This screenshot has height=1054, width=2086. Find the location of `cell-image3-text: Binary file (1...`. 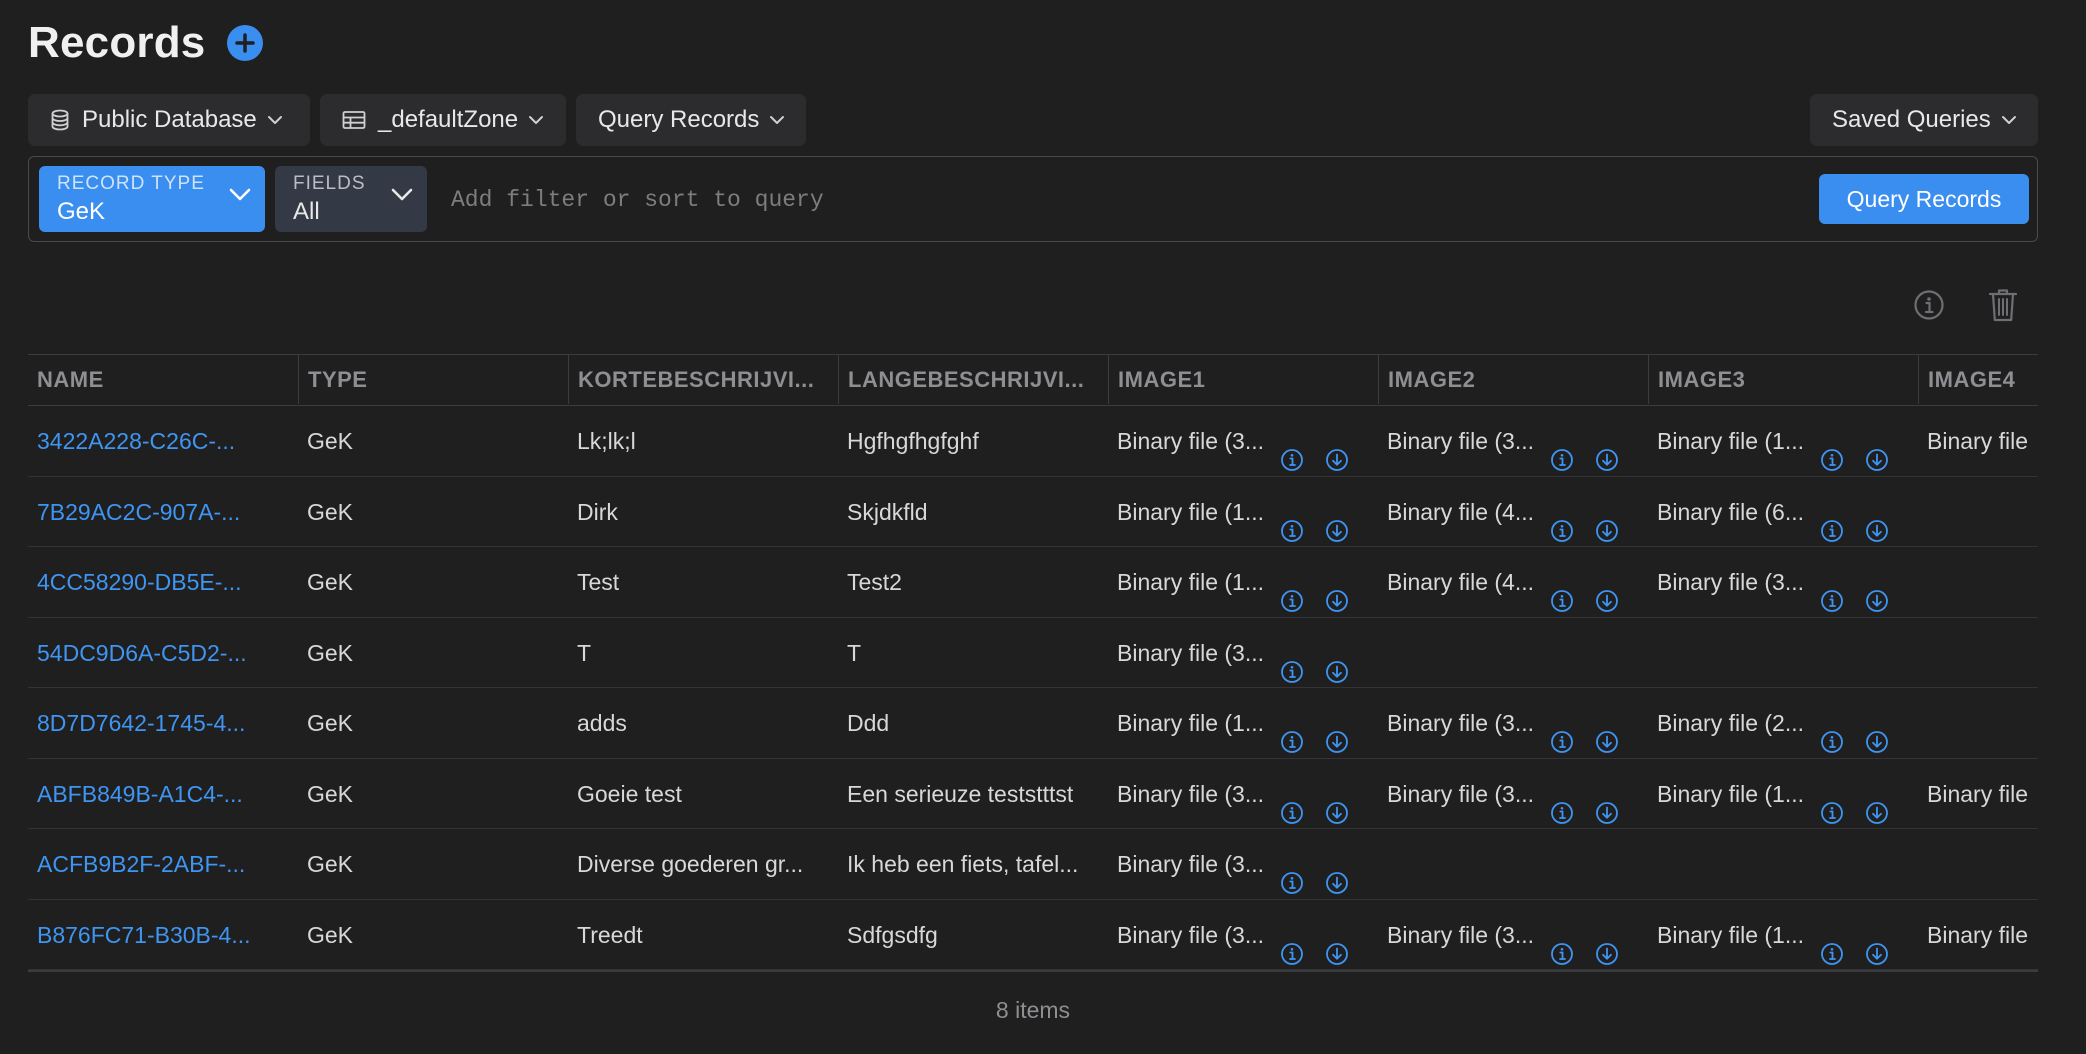

cell-image3-text: Binary file (1... is located at coordinates (1730, 934).